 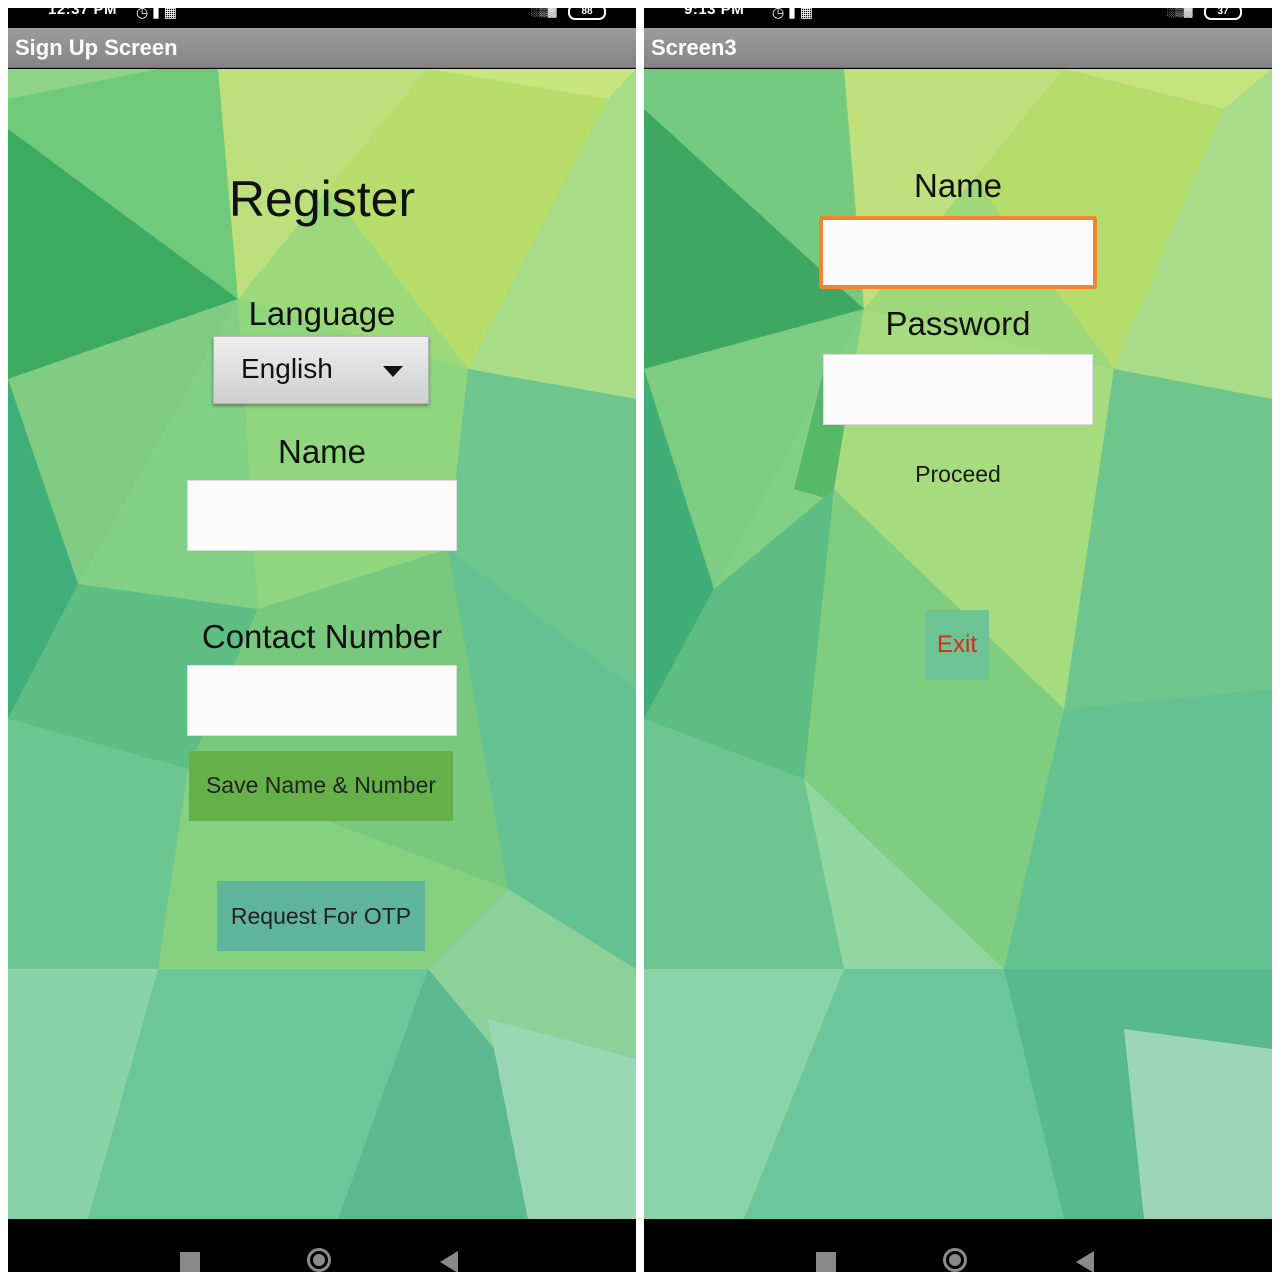 I want to click on contact-number-label: Contact Number, so click(x=322, y=636).